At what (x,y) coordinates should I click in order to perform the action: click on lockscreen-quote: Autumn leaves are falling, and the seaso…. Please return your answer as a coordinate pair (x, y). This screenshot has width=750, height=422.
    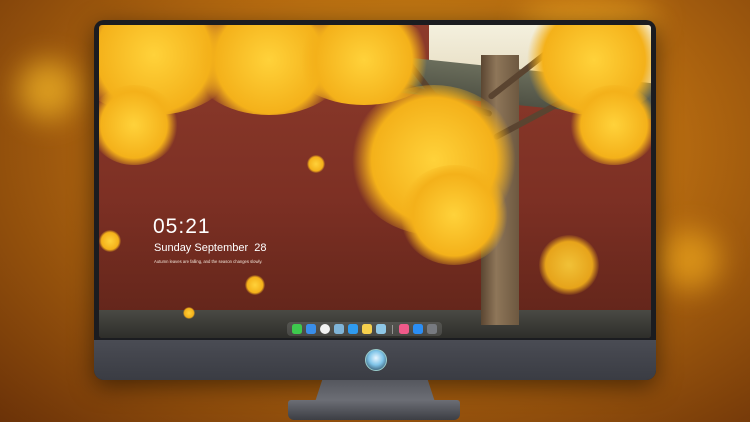
    Looking at the image, I should click on (208, 261).